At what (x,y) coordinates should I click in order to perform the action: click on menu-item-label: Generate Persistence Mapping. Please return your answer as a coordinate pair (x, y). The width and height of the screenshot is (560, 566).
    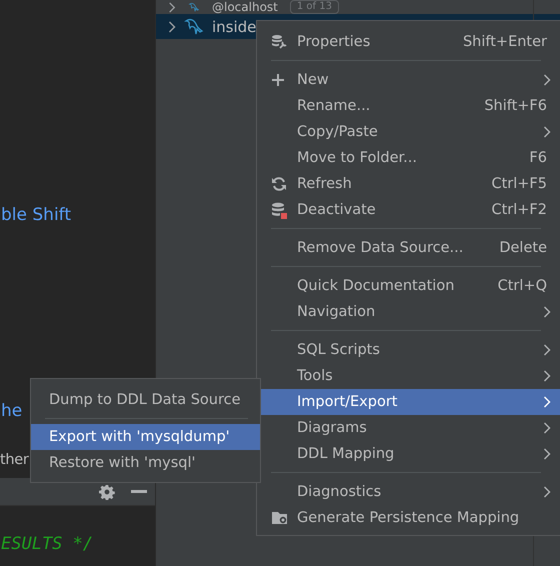
    Looking at the image, I should click on (408, 518).